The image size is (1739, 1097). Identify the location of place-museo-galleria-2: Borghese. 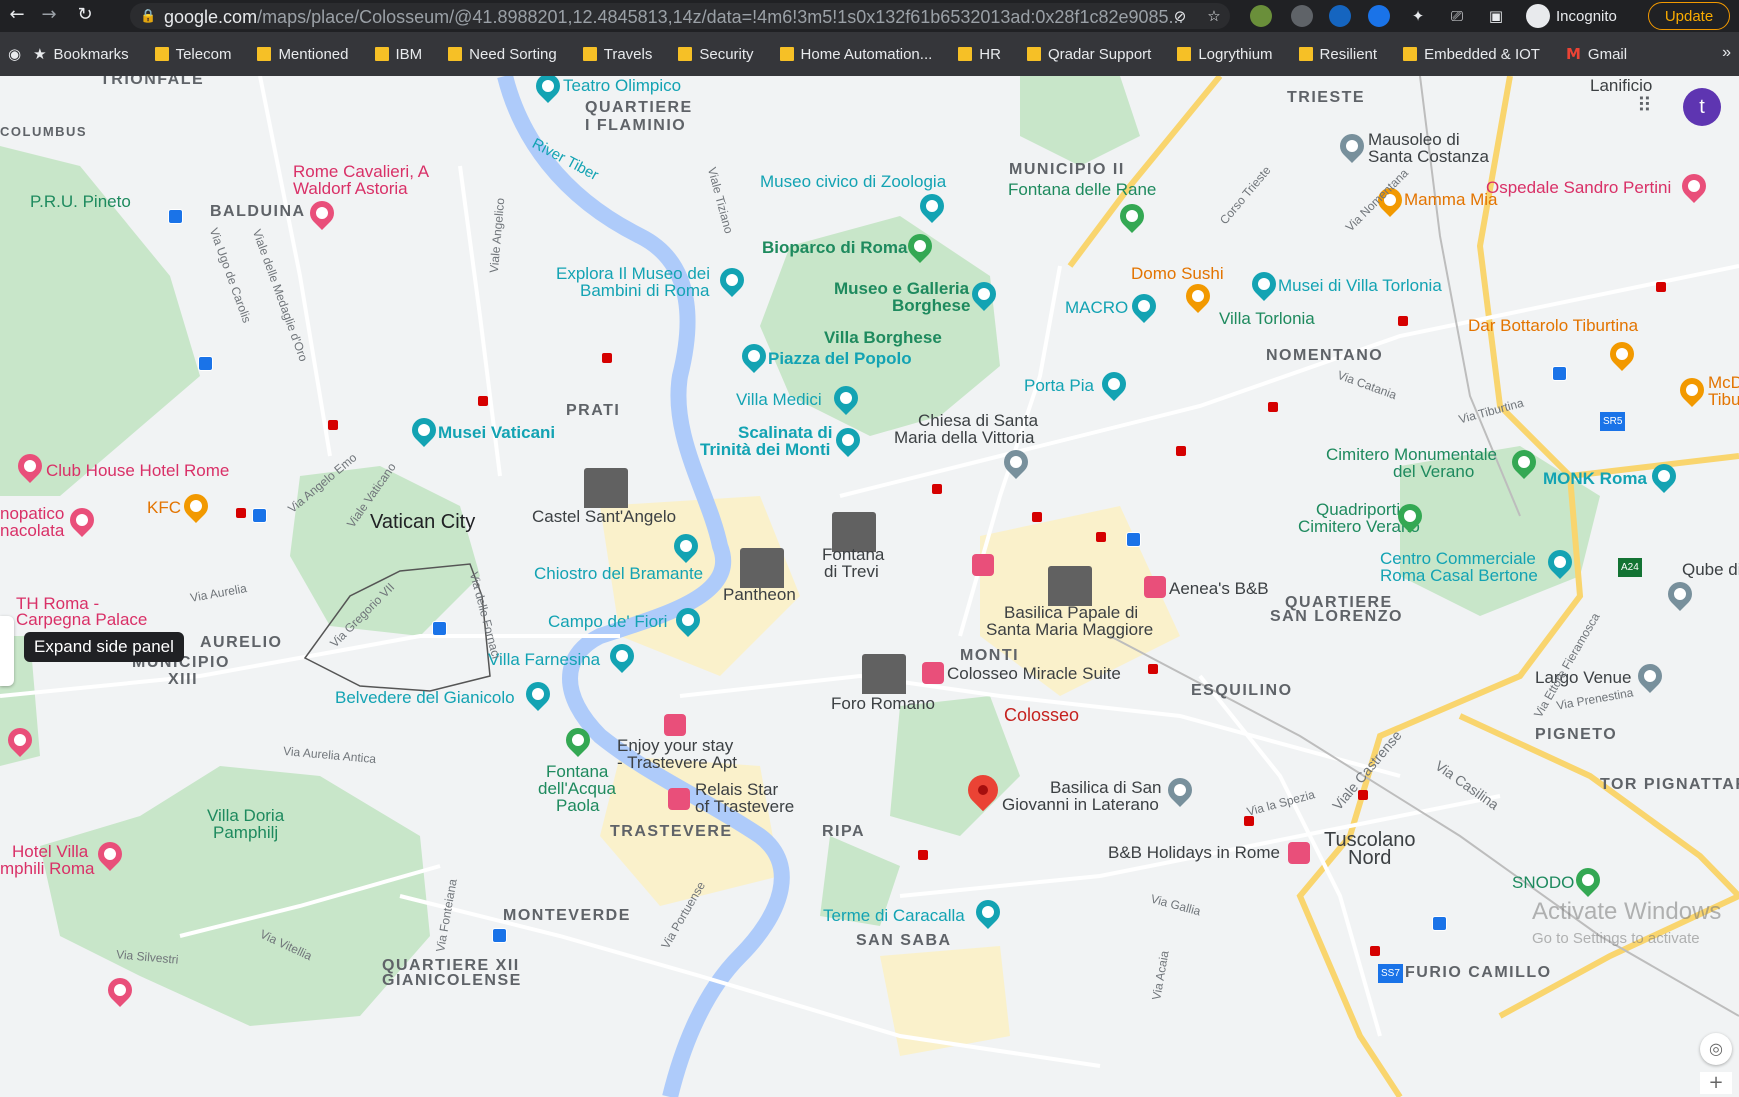
(931, 305).